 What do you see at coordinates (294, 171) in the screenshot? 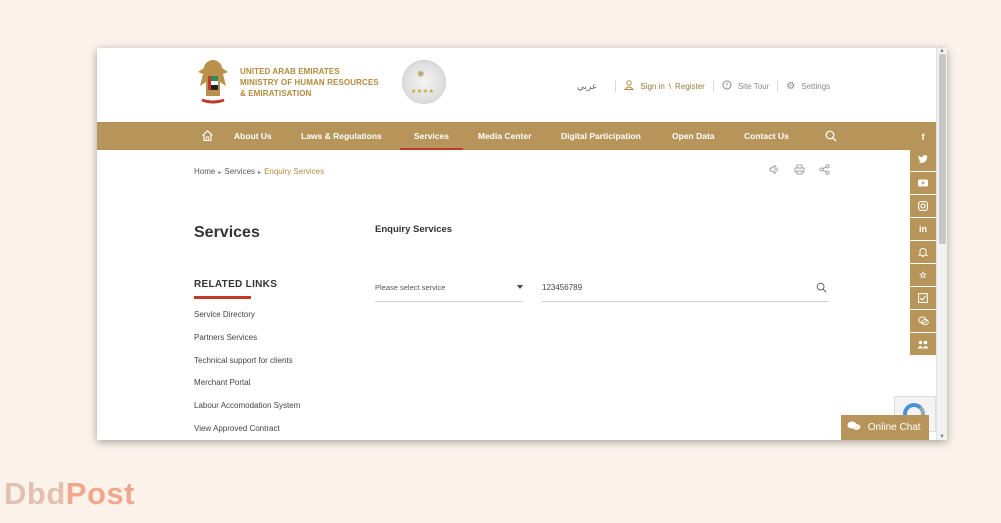
I see `breadcrumb-current: Enquiry Services` at bounding box center [294, 171].